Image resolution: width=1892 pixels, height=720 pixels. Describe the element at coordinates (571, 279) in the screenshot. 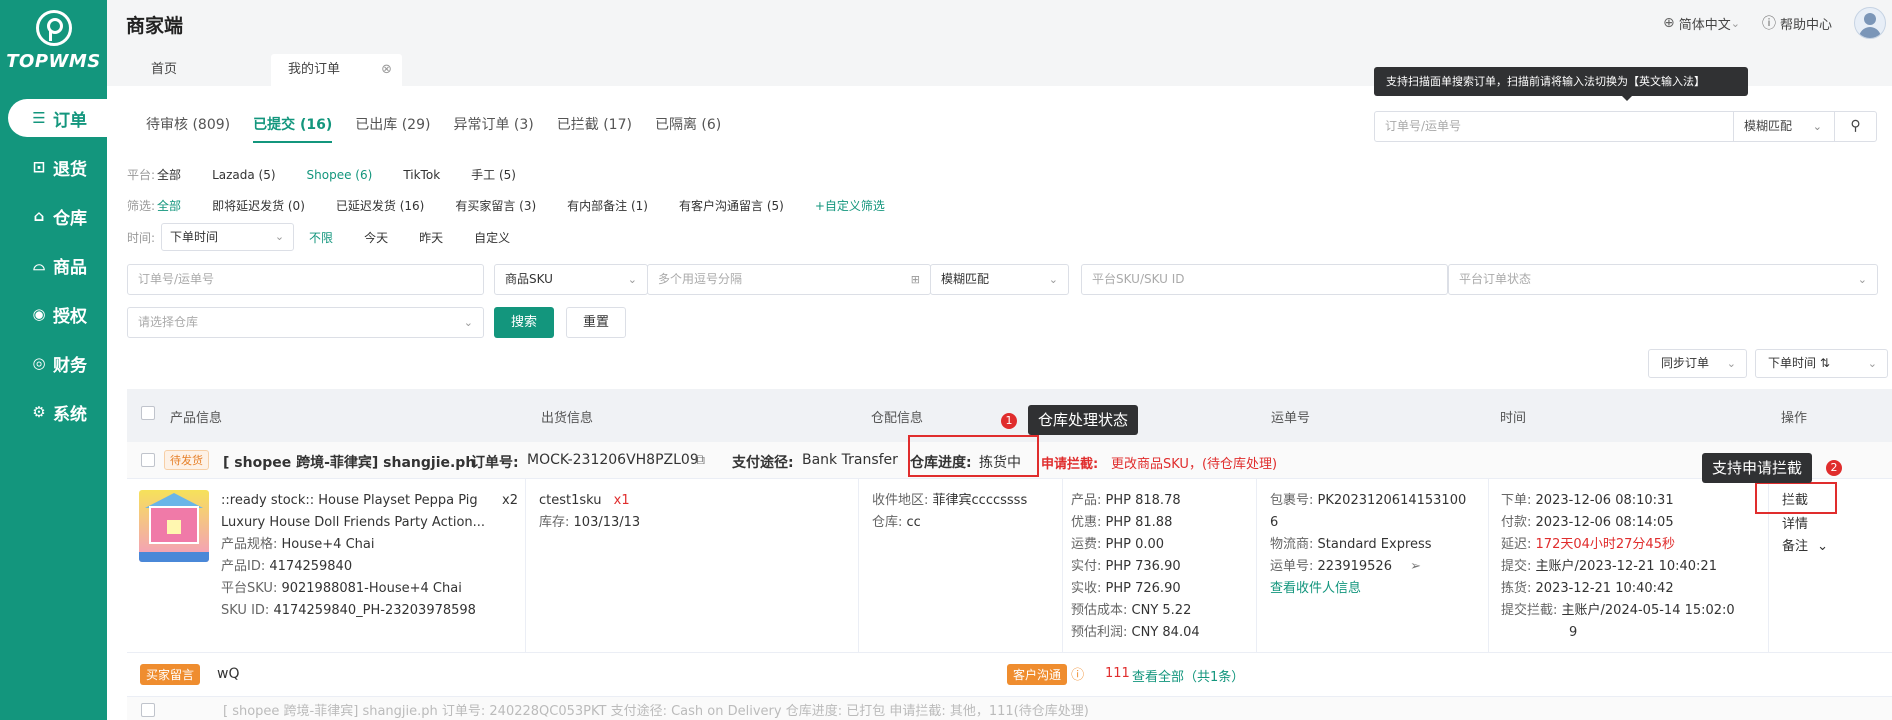

I see `sku-type-select: 商品SKU ⌄` at that location.